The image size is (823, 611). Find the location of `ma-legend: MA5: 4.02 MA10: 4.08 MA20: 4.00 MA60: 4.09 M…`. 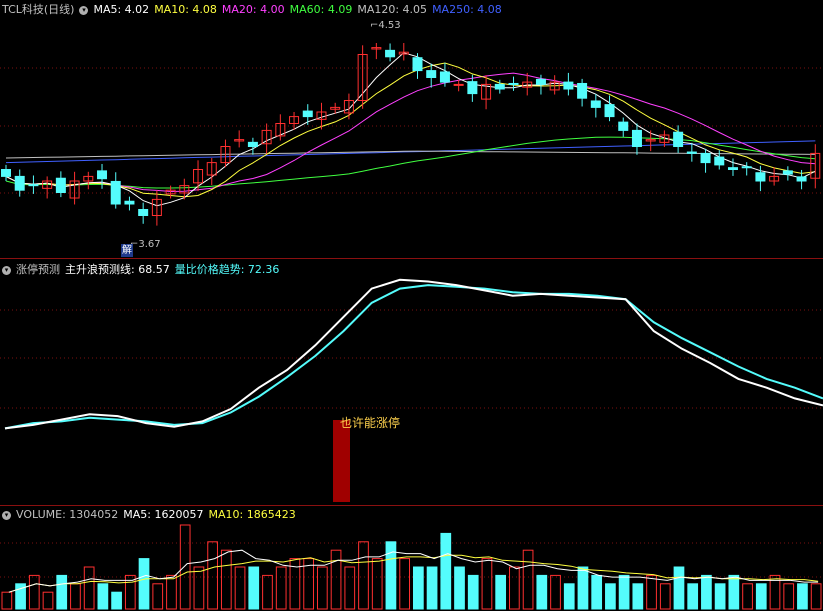

ma-legend: MA5: 4.02 MA10: 4.08 MA20: 4.00 MA60: 4.09 M… is located at coordinates (299, 9).